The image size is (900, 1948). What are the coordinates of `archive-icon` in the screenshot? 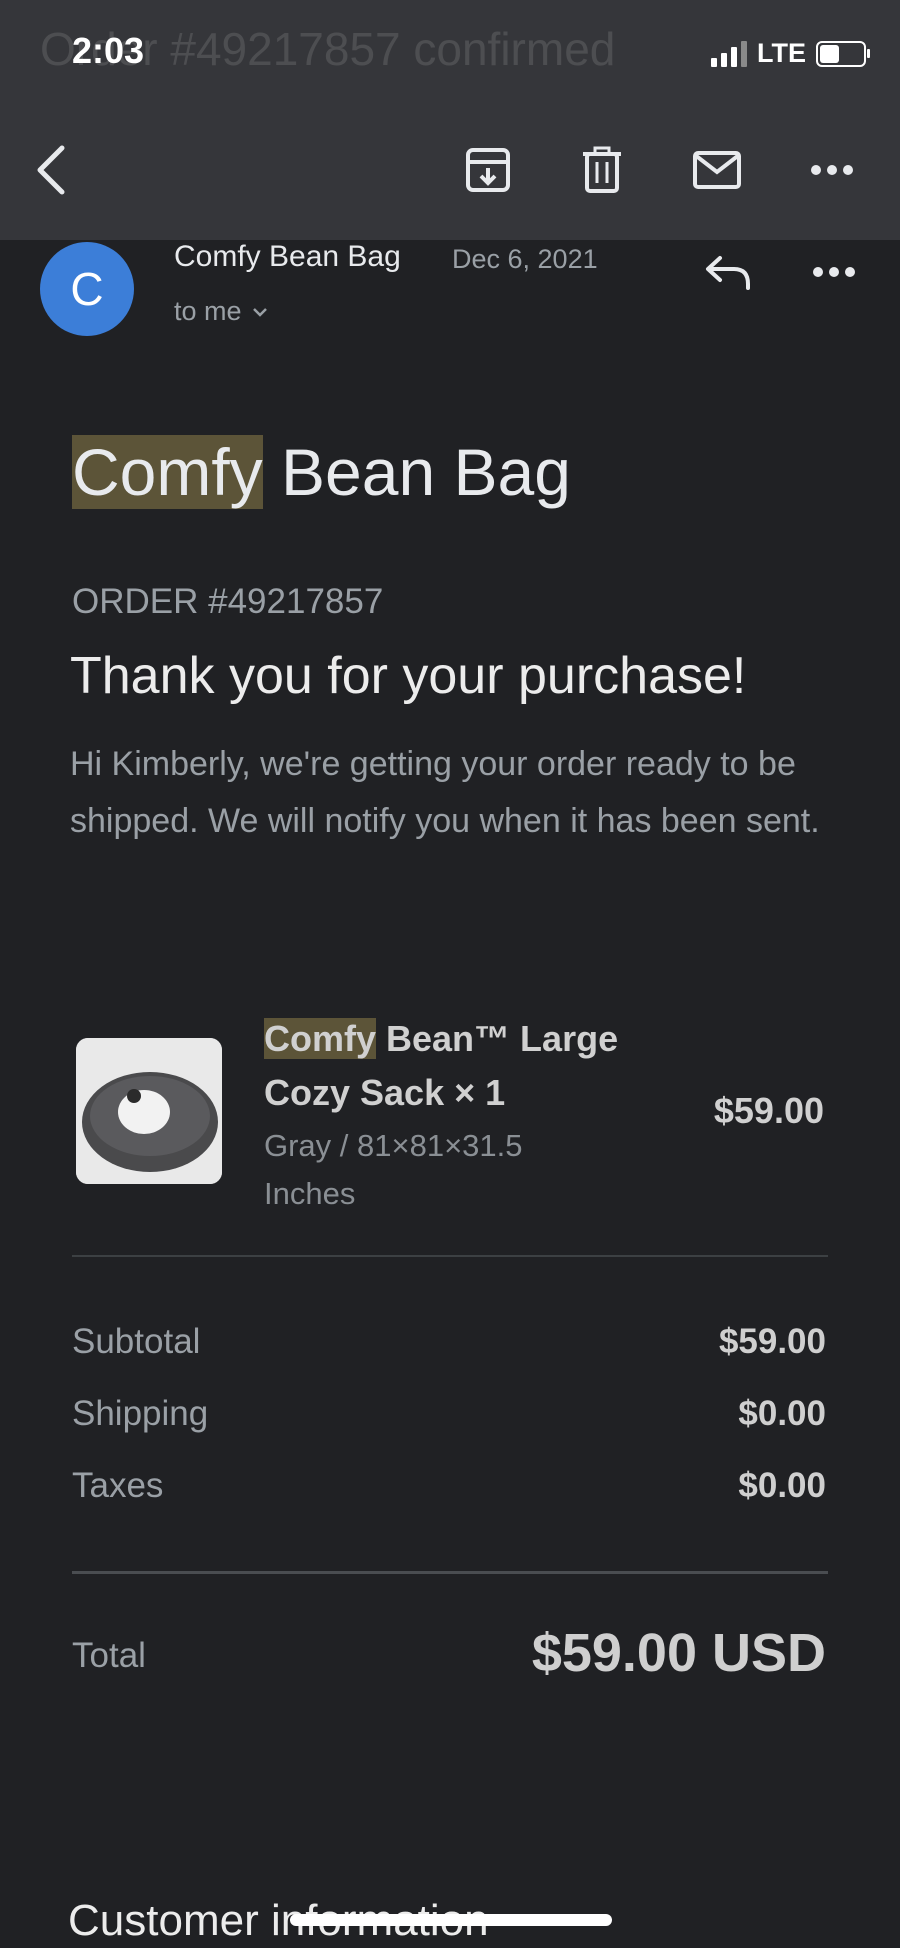 It's located at (488, 170).